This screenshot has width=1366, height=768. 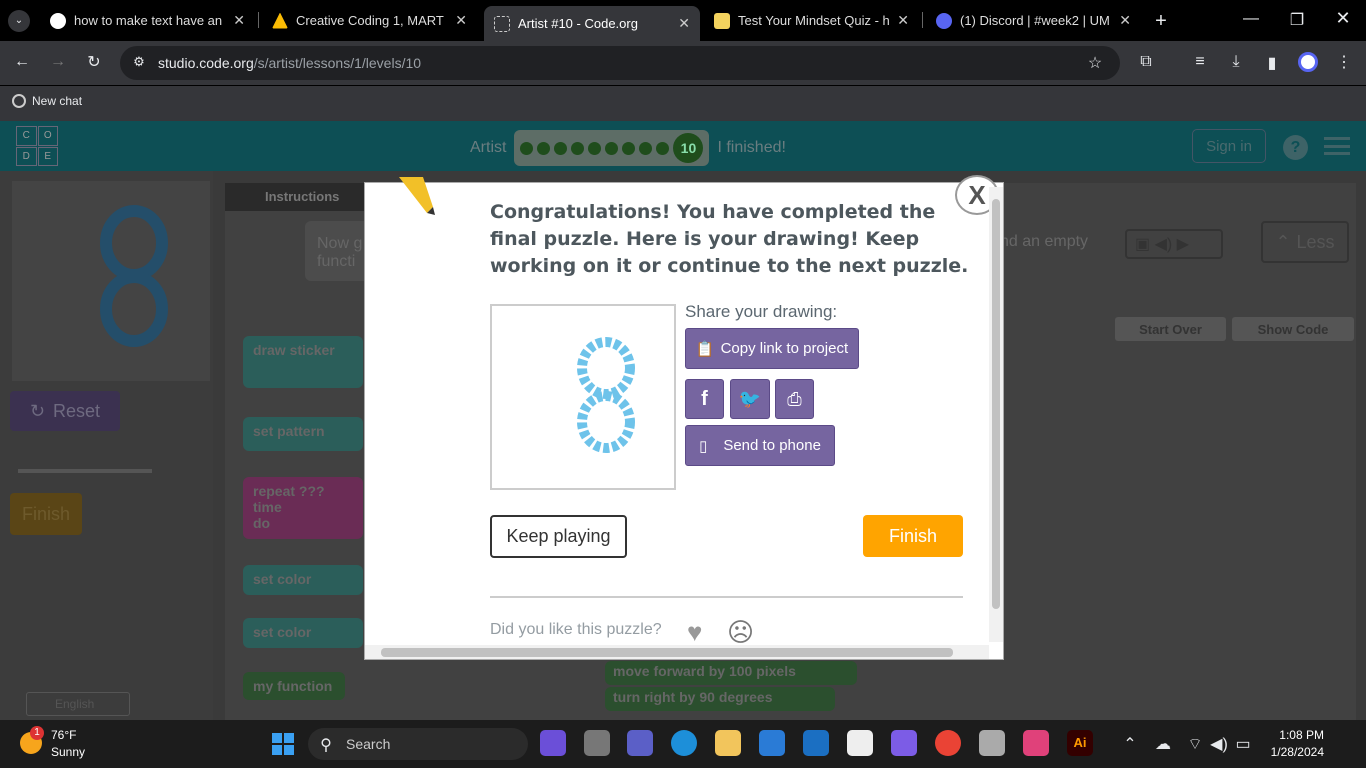 What do you see at coordinates (37, 733) in the screenshot?
I see `notification-badge: 1` at bounding box center [37, 733].